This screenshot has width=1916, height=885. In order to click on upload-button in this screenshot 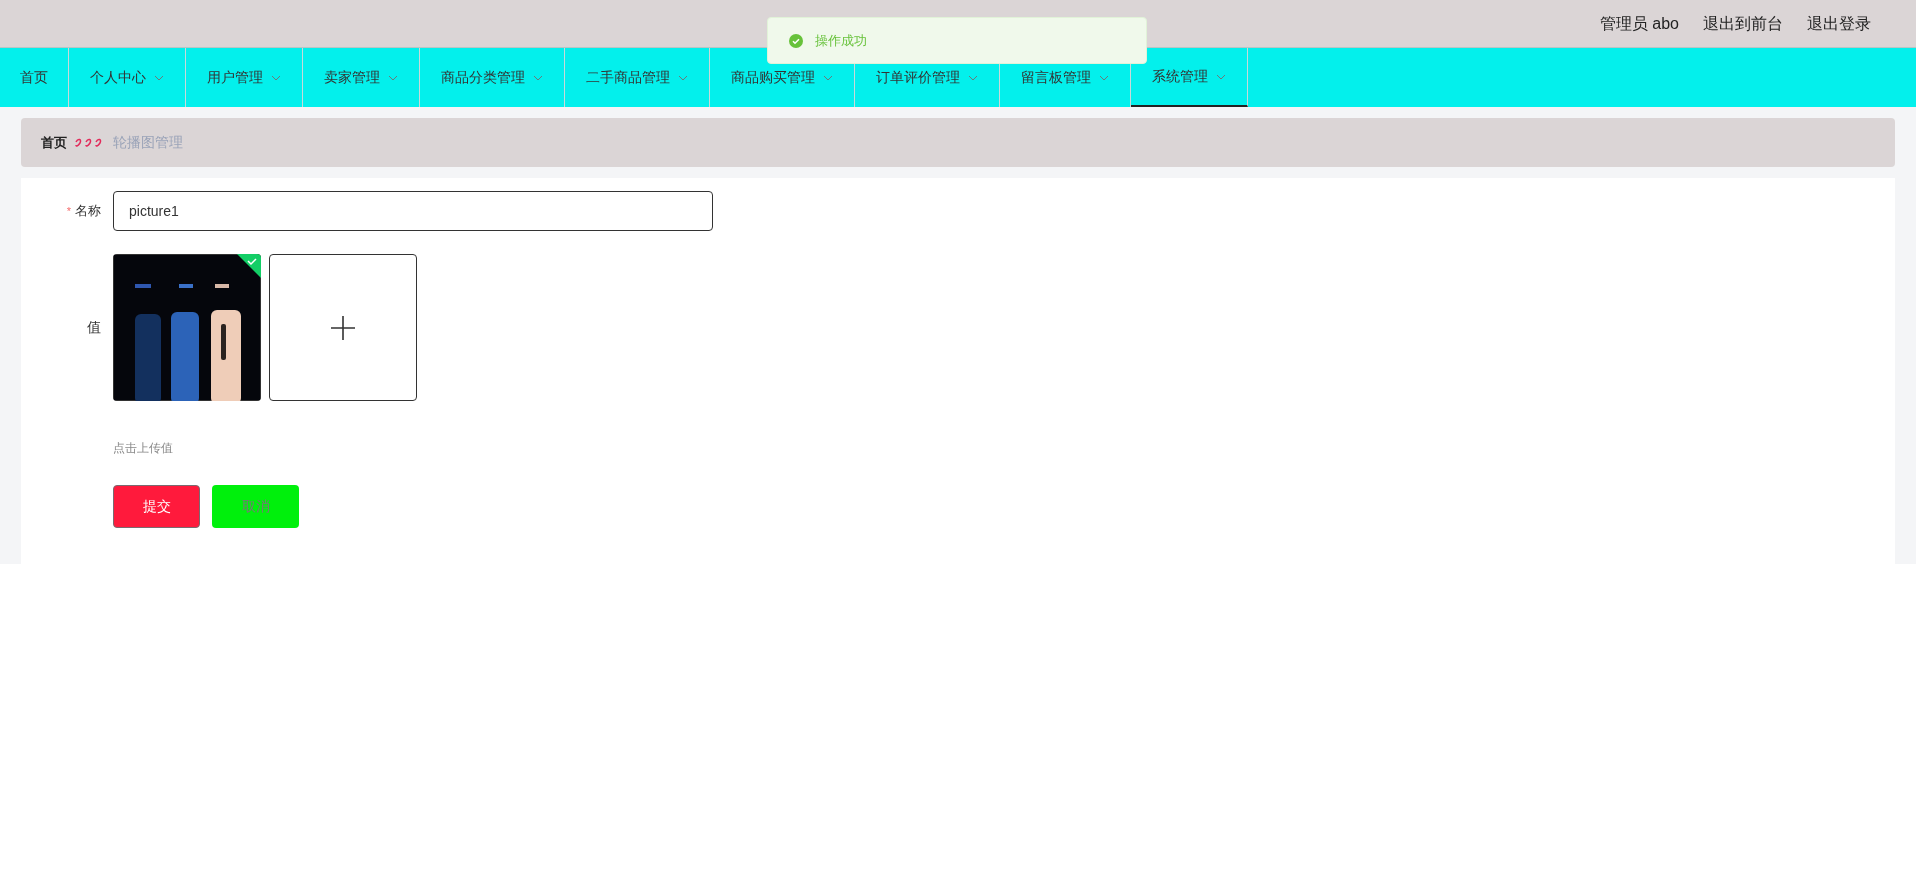, I will do `click(343, 327)`.